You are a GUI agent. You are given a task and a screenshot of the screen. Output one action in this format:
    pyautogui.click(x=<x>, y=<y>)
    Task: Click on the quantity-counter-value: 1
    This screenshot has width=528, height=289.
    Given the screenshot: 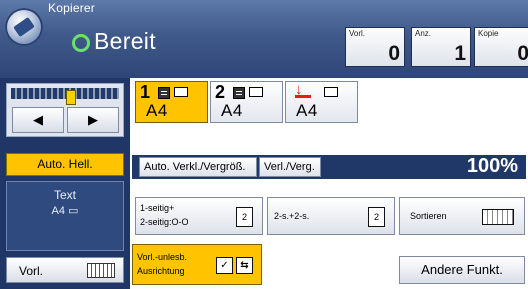 What is the action you would take?
    pyautogui.click(x=460, y=53)
    